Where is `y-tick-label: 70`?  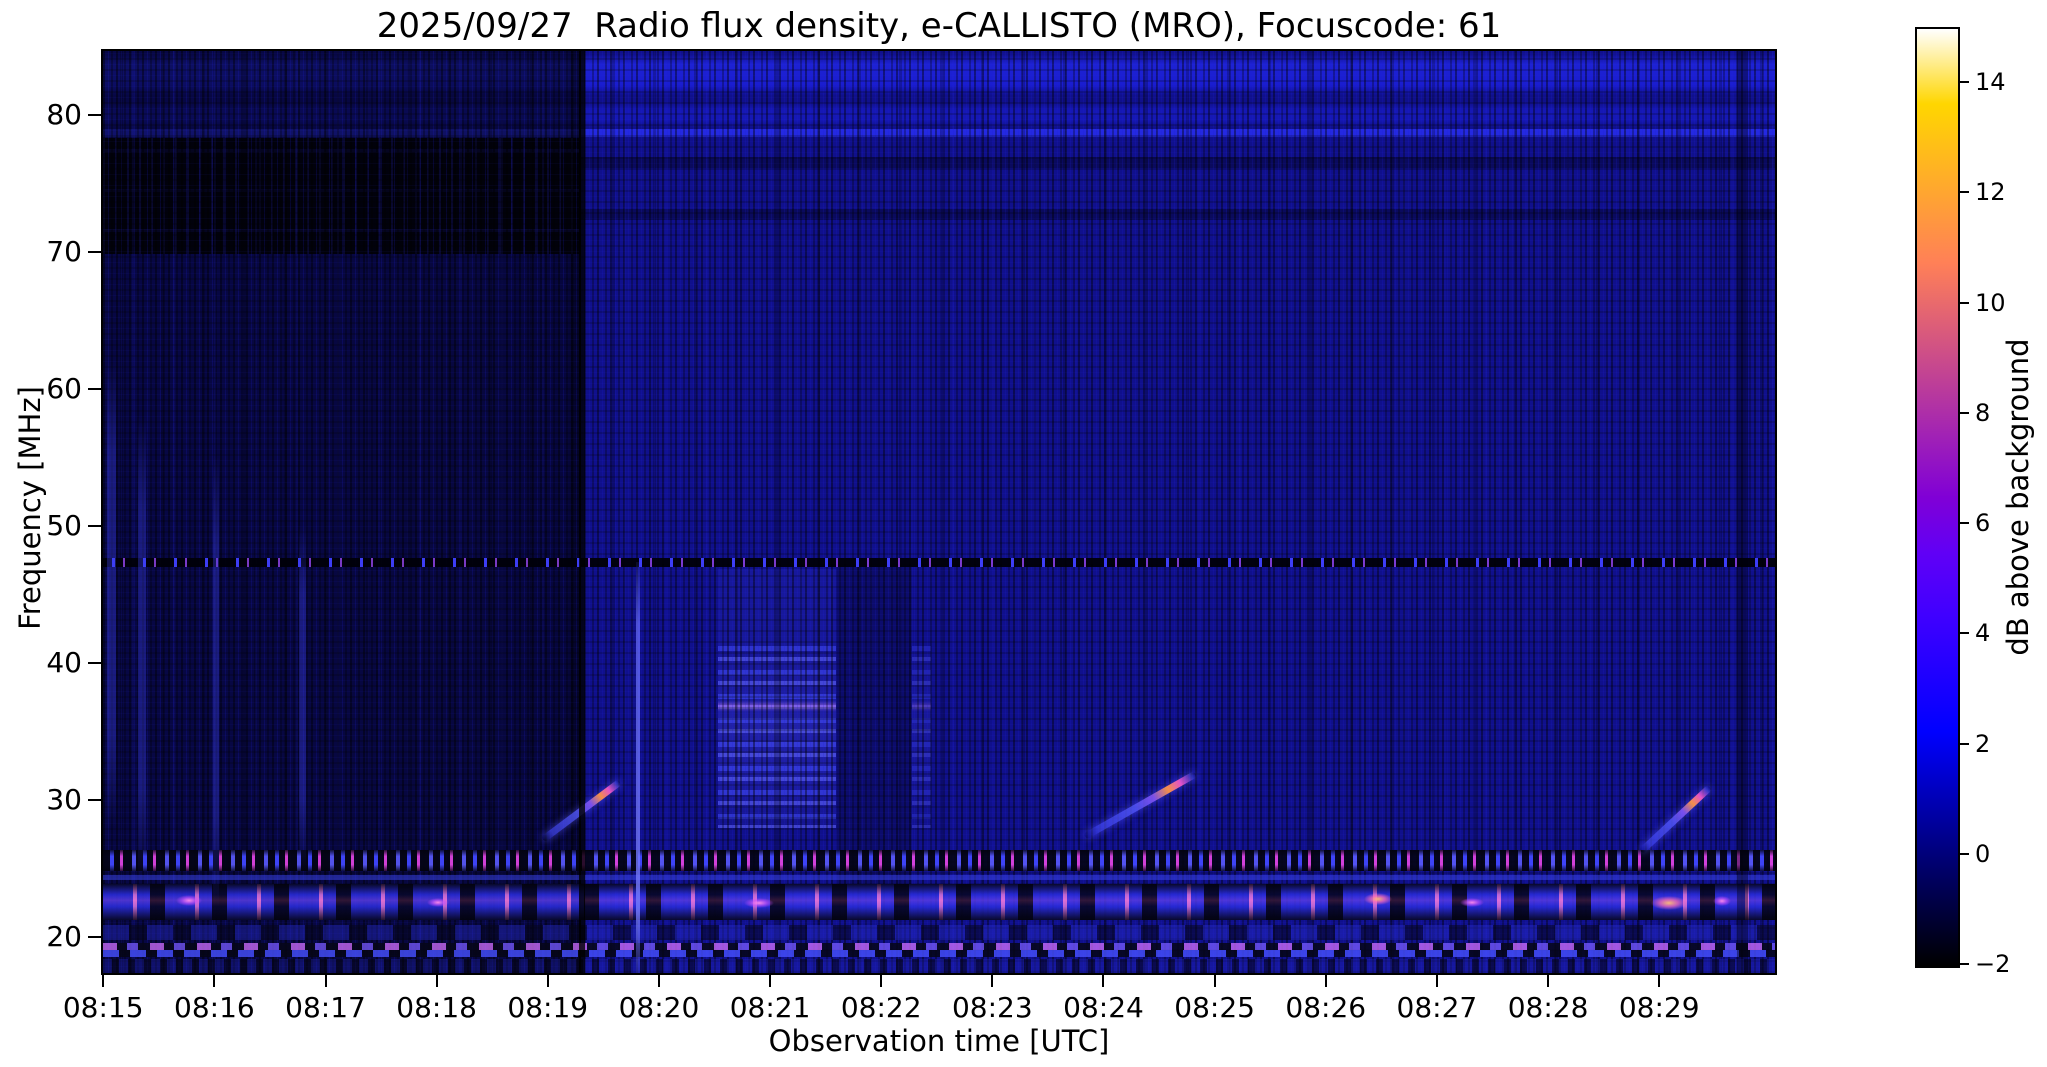 y-tick-label: 70 is located at coordinates (64, 251).